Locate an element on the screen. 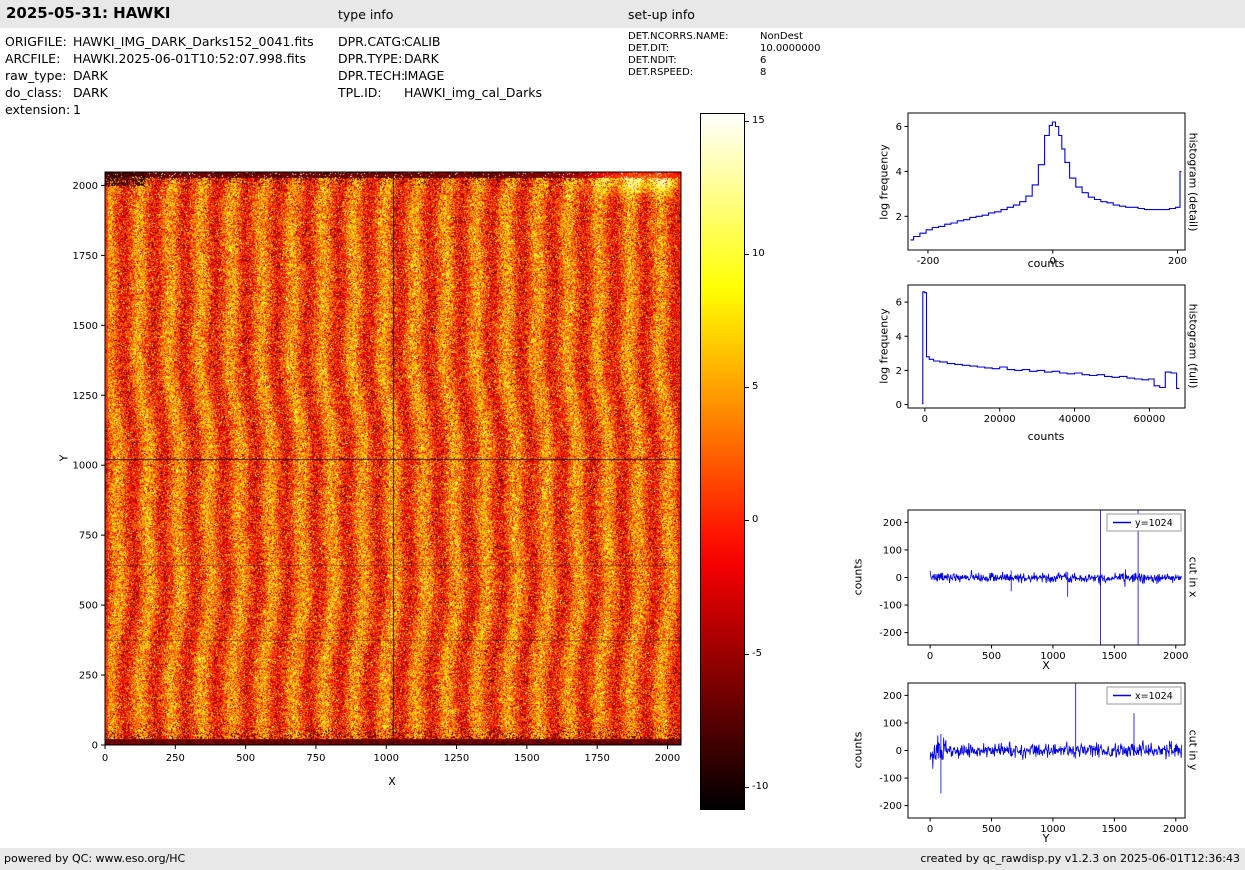 This screenshot has height=870, width=1245. meta-label: DPR.CATG: is located at coordinates (372, 41).